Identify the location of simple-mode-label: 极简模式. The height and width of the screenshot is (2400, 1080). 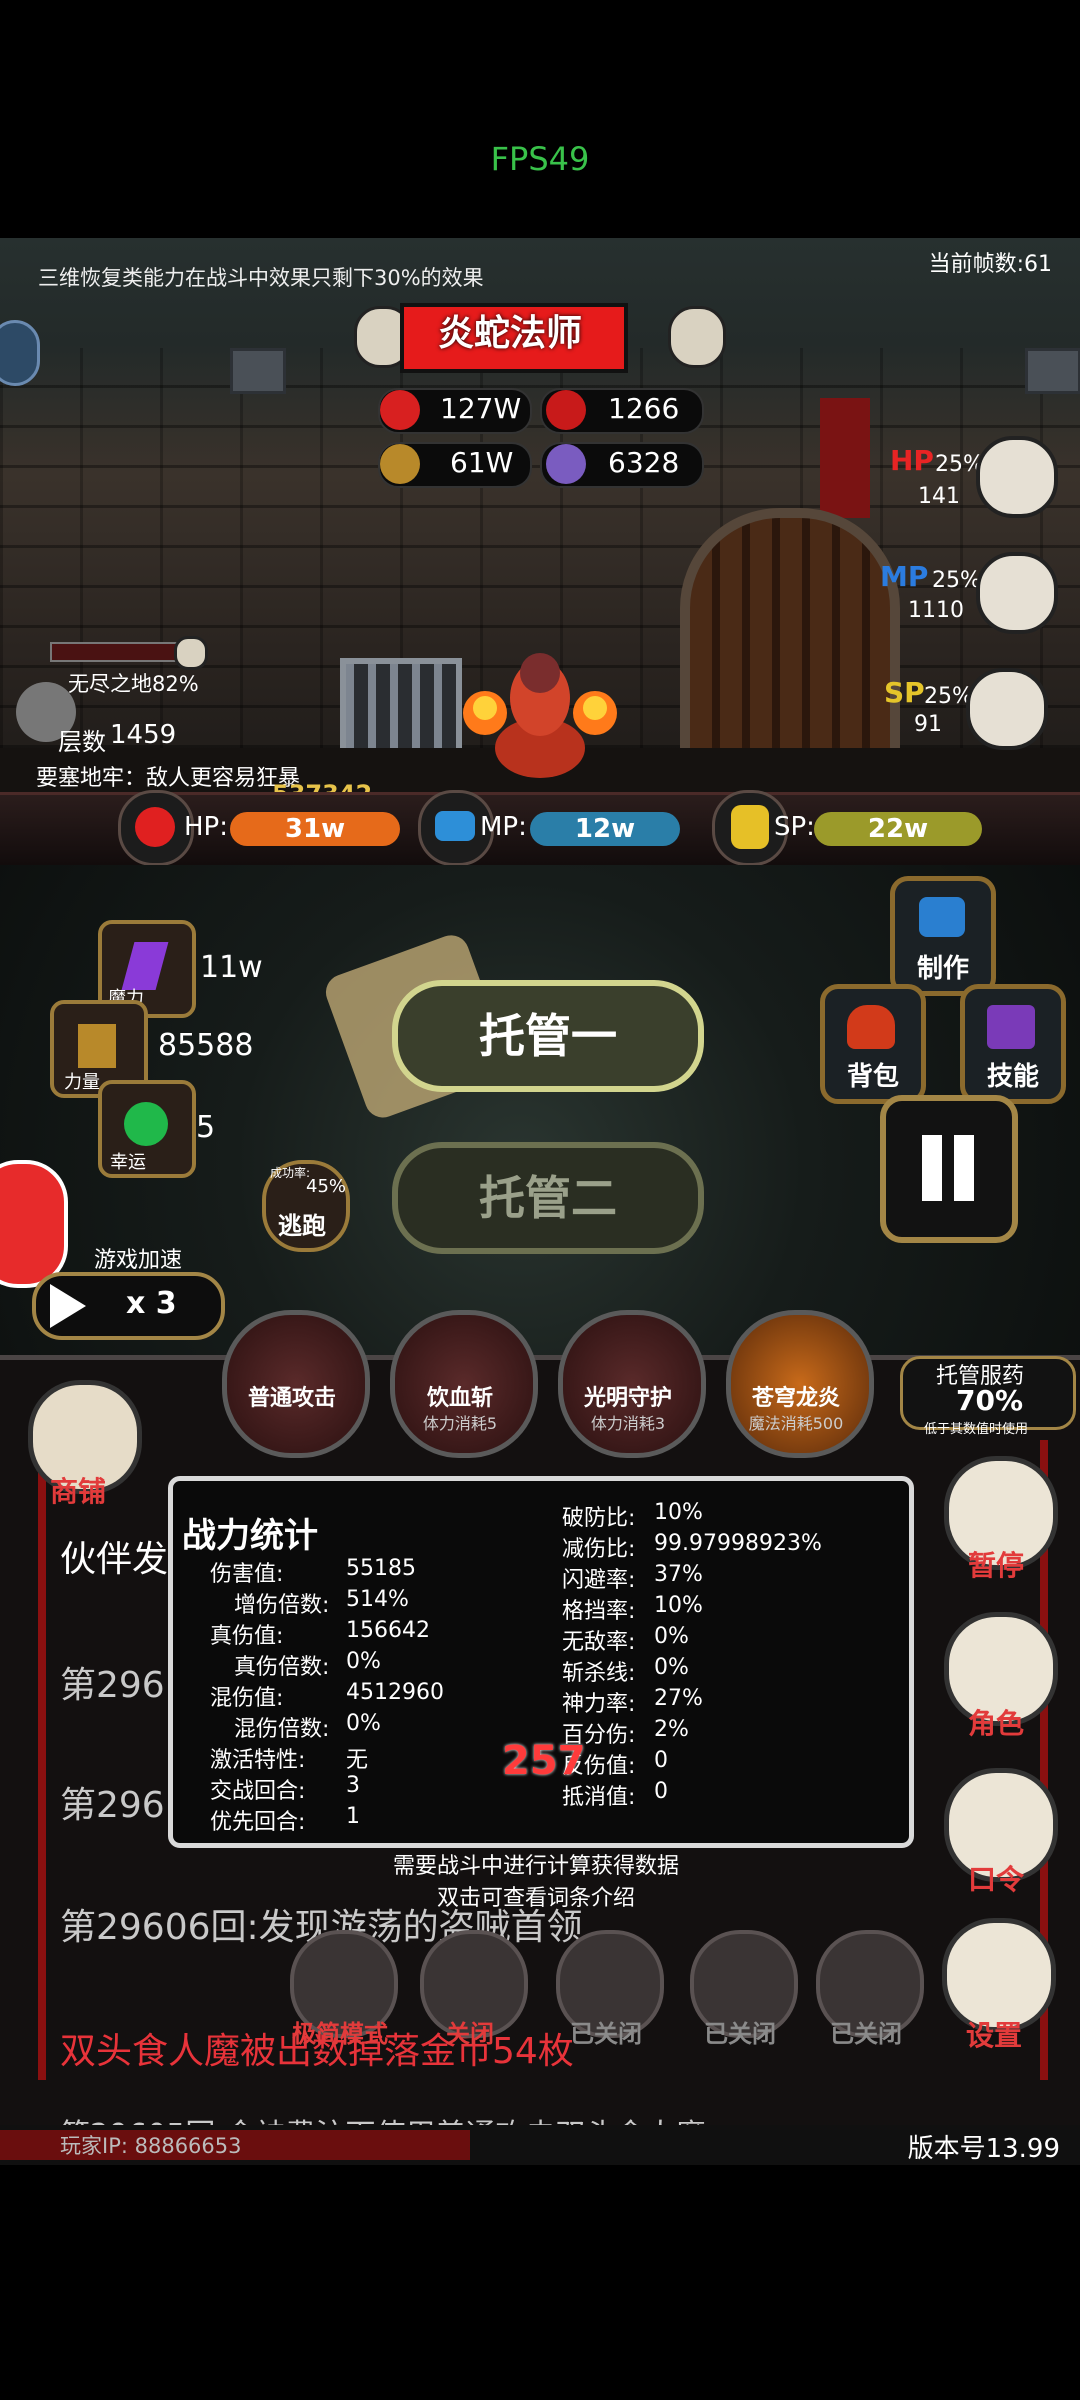
(340, 2034).